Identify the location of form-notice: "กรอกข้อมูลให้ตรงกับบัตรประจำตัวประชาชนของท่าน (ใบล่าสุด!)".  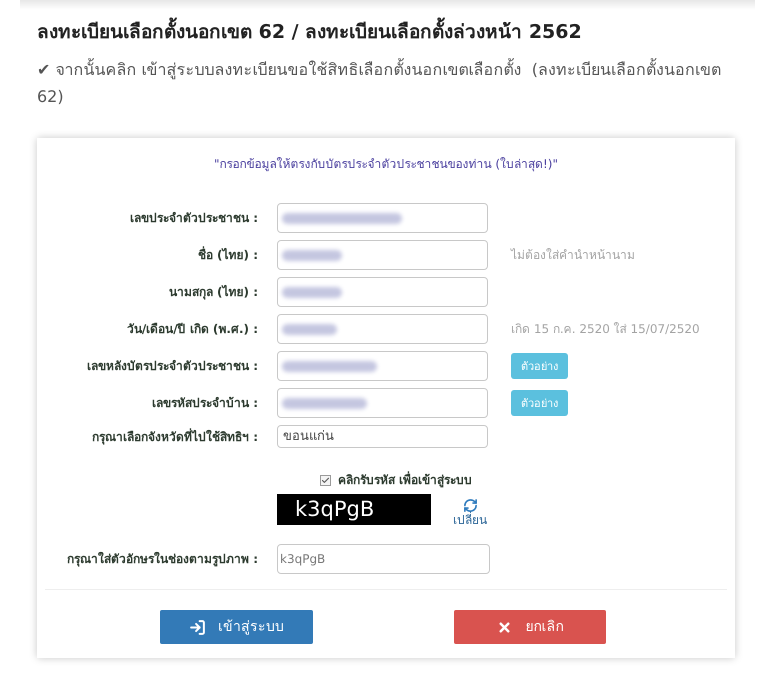
(386, 164).